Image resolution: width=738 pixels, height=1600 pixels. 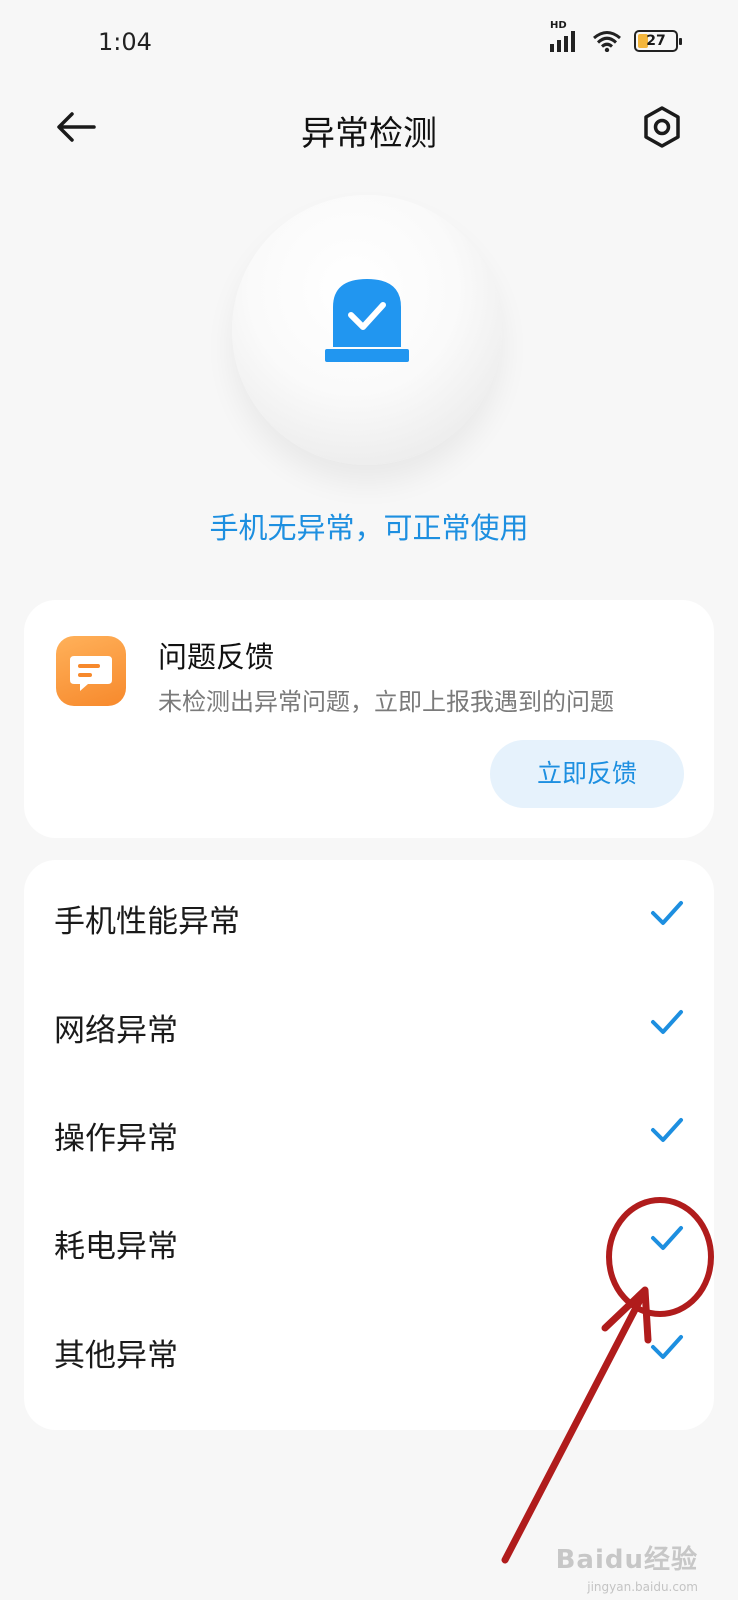 I want to click on list-item: 其他异常, so click(x=369, y=1349).